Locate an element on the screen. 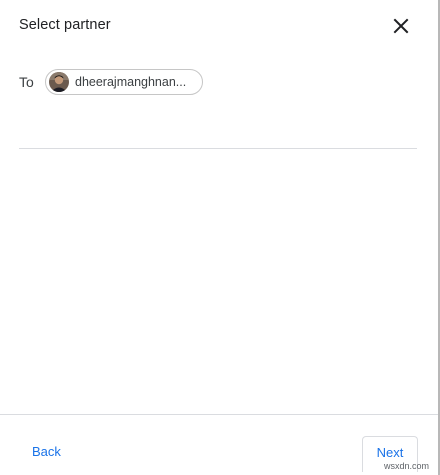 The width and height of the screenshot is (440, 475). close-button is located at coordinates (401, 26).